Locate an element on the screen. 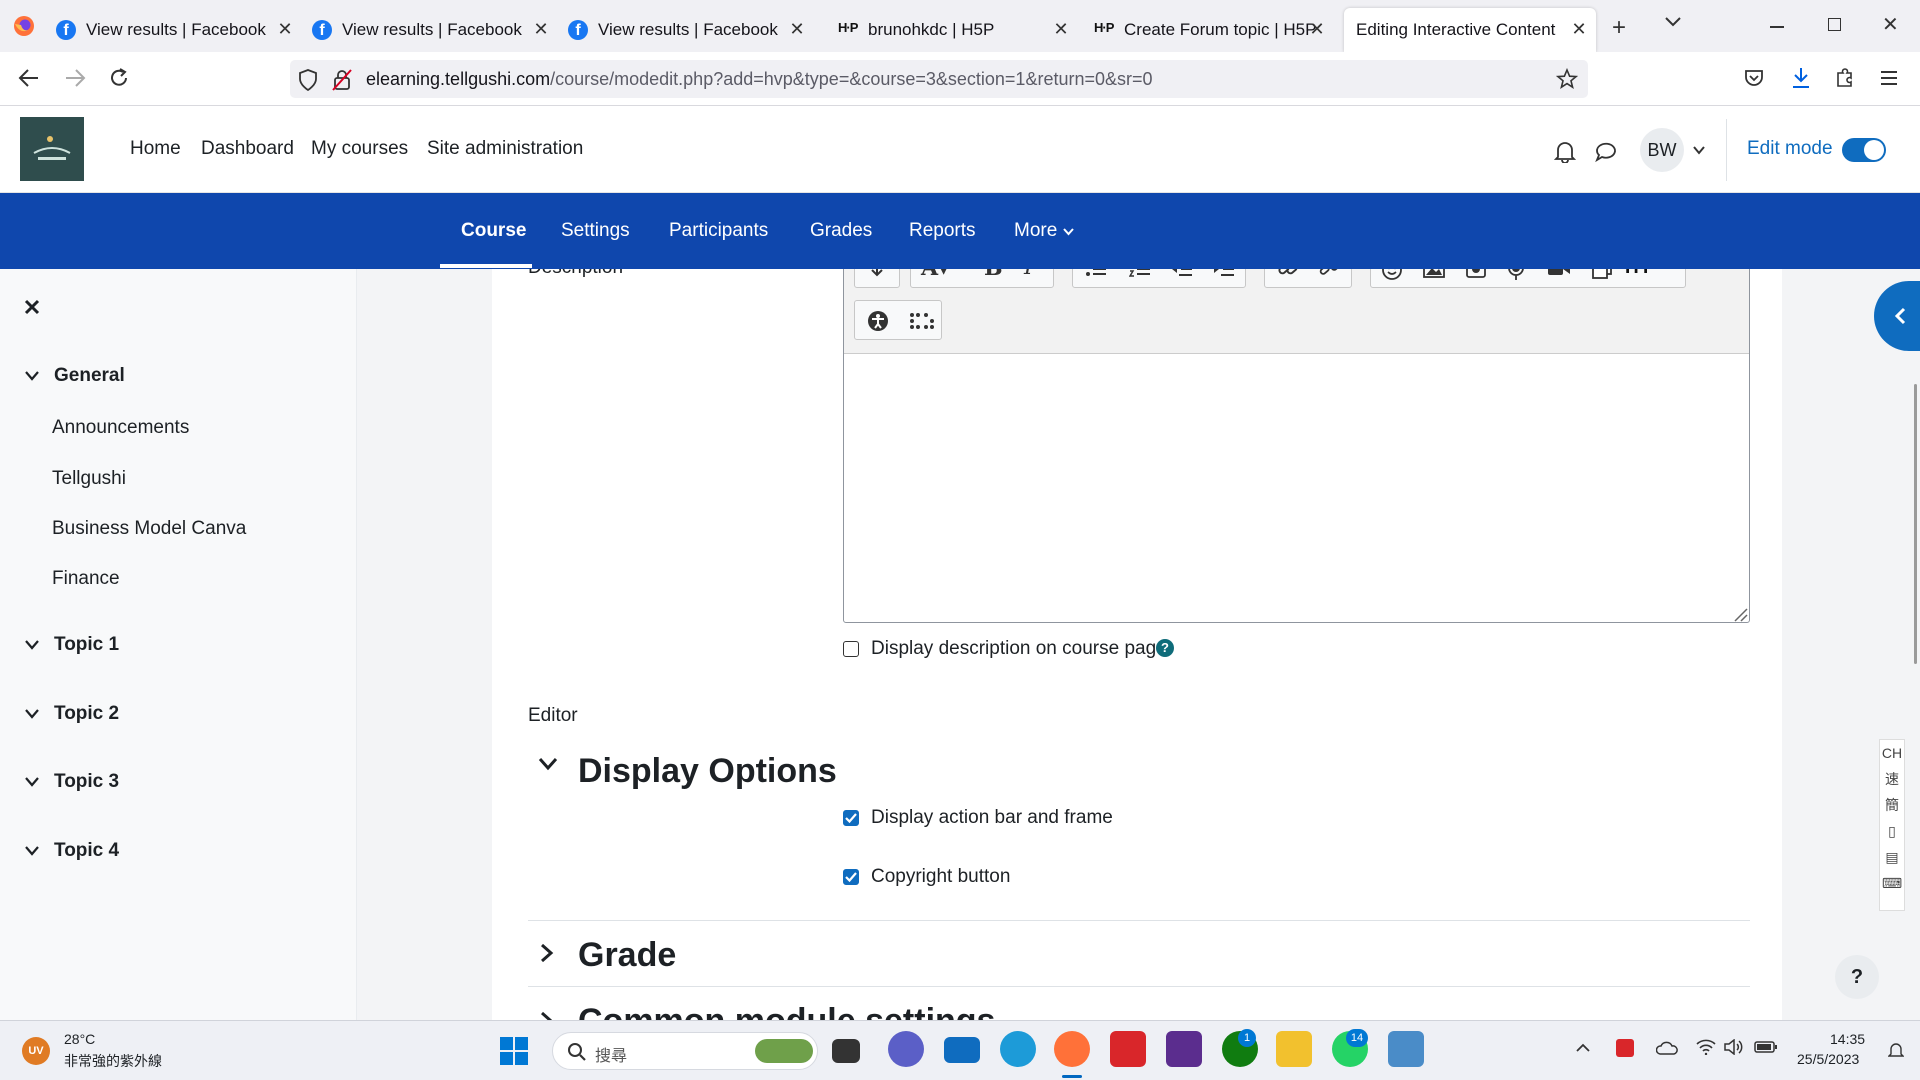  ime-keyboard-icon: ⌨ is located at coordinates (1892, 883).